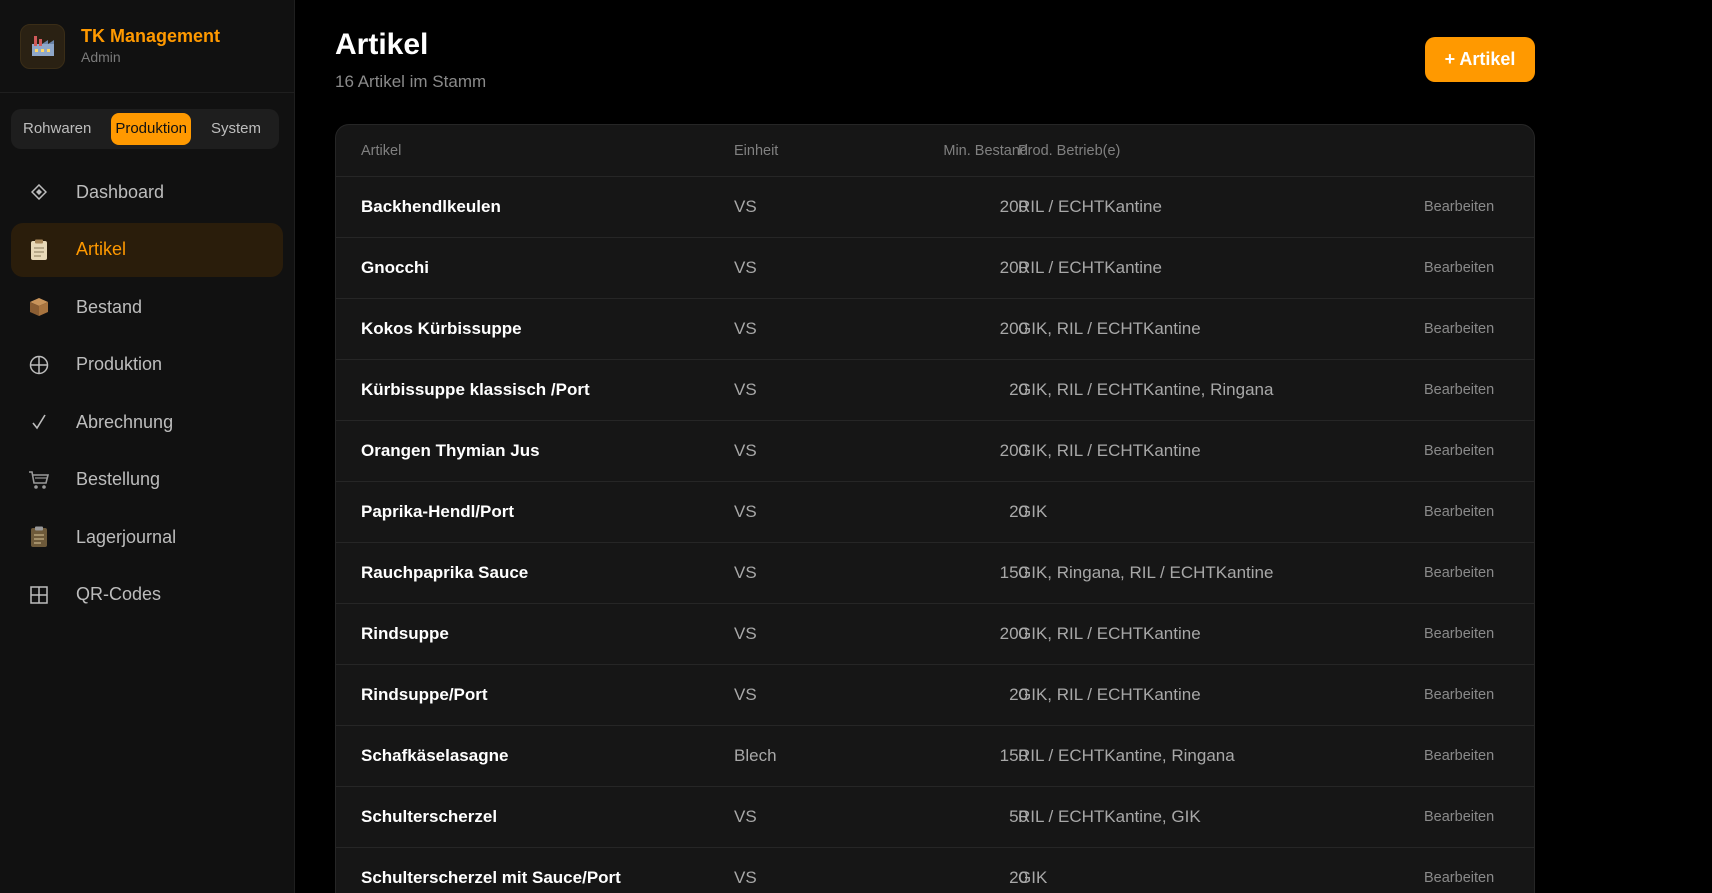  I want to click on brand-subtitle: Admin, so click(101, 57).